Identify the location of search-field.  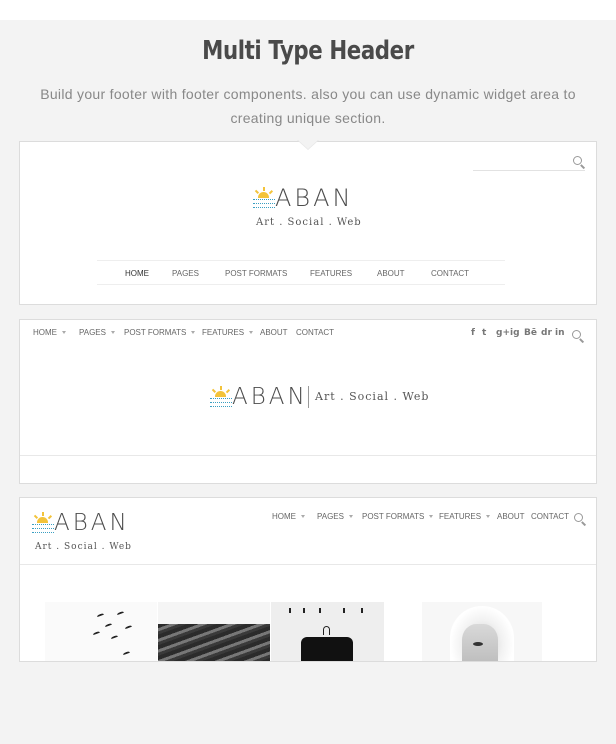
(529, 163).